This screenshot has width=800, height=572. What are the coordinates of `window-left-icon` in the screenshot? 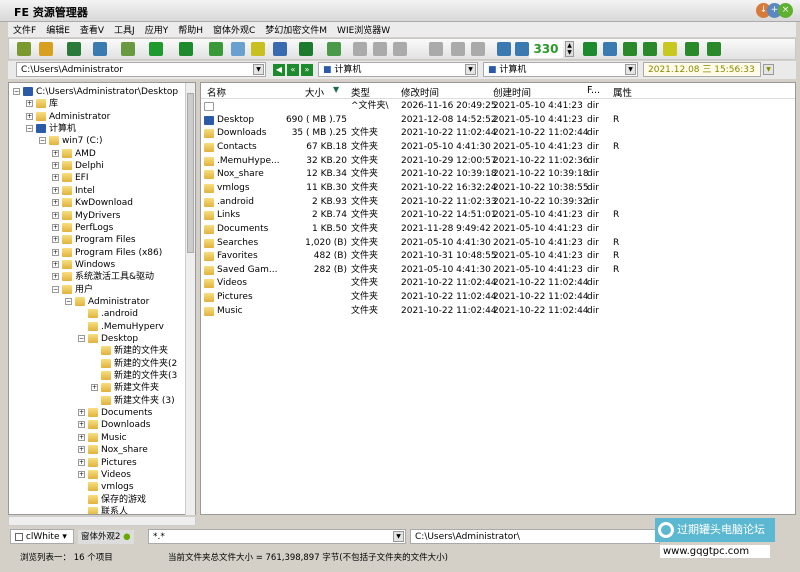 It's located at (478, 49).